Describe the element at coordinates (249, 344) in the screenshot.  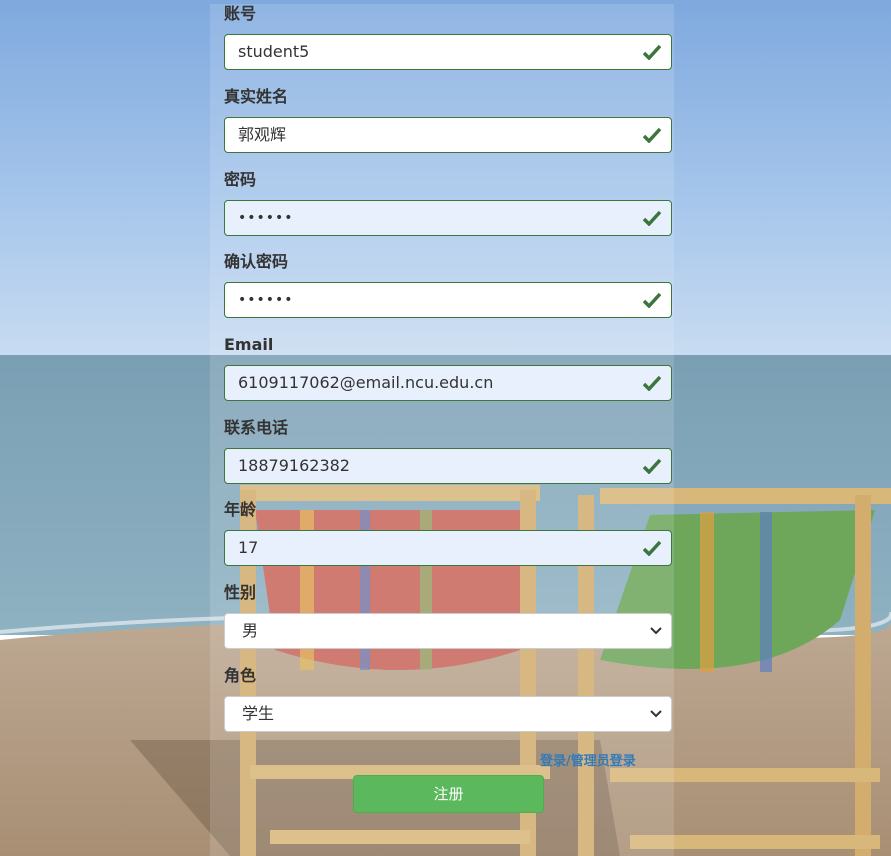
I see `email-label: Email` at that location.